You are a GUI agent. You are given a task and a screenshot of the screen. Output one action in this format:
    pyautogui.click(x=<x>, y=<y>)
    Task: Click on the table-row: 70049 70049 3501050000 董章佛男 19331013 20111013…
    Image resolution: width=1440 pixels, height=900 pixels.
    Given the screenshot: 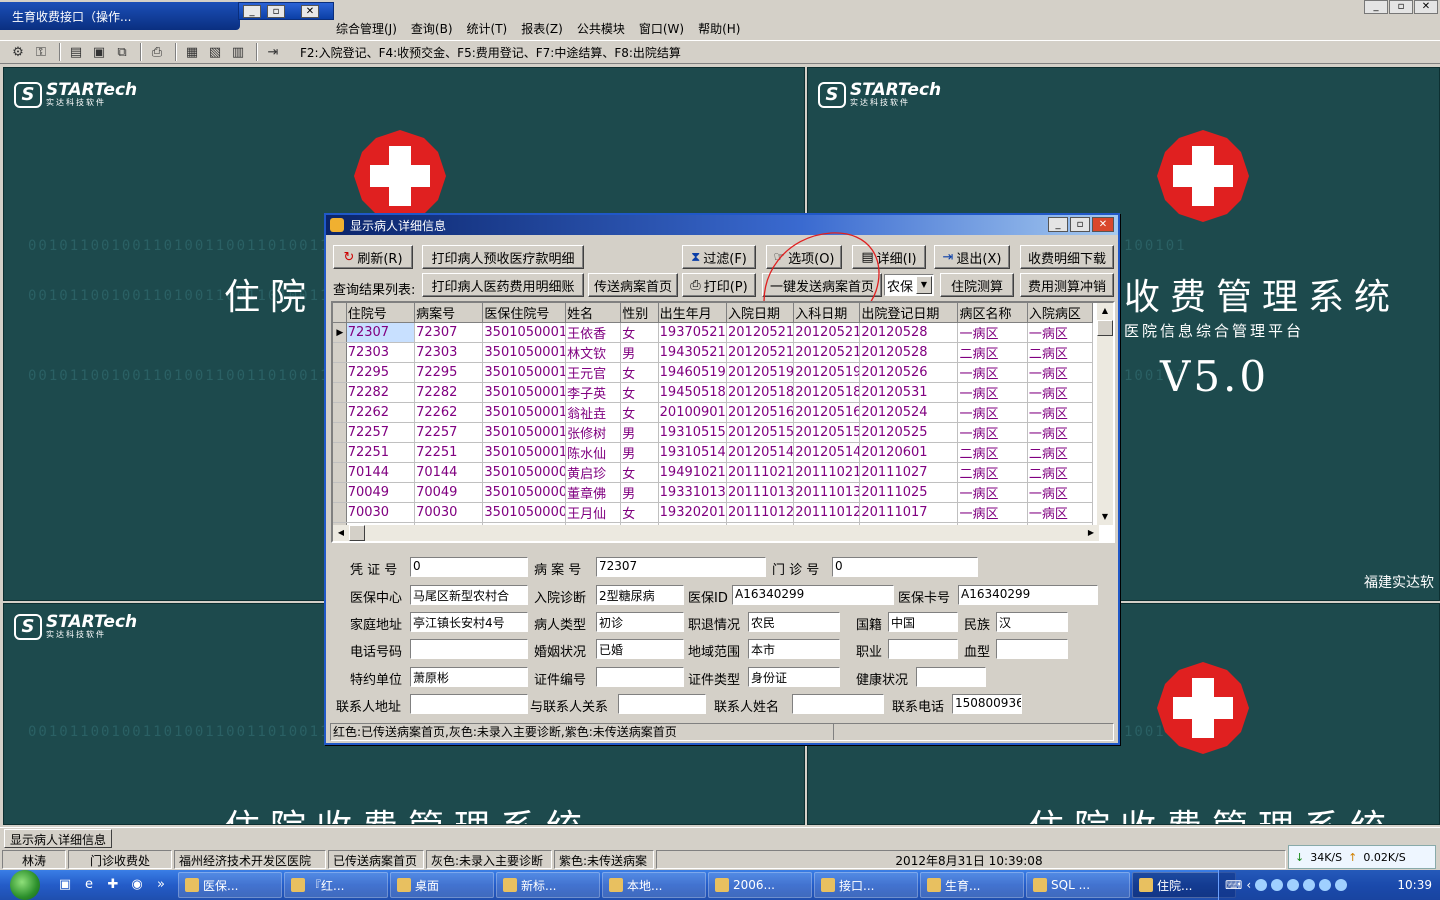 What is the action you would take?
    pyautogui.click(x=713, y=492)
    